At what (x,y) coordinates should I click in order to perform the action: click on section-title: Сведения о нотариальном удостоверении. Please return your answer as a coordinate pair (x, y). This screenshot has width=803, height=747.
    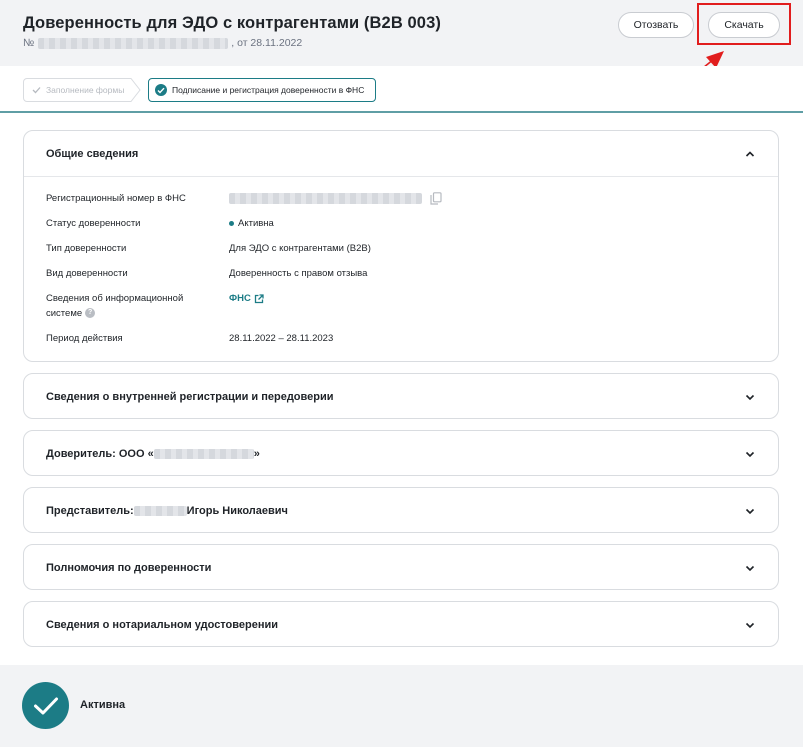
    Looking at the image, I should click on (162, 624).